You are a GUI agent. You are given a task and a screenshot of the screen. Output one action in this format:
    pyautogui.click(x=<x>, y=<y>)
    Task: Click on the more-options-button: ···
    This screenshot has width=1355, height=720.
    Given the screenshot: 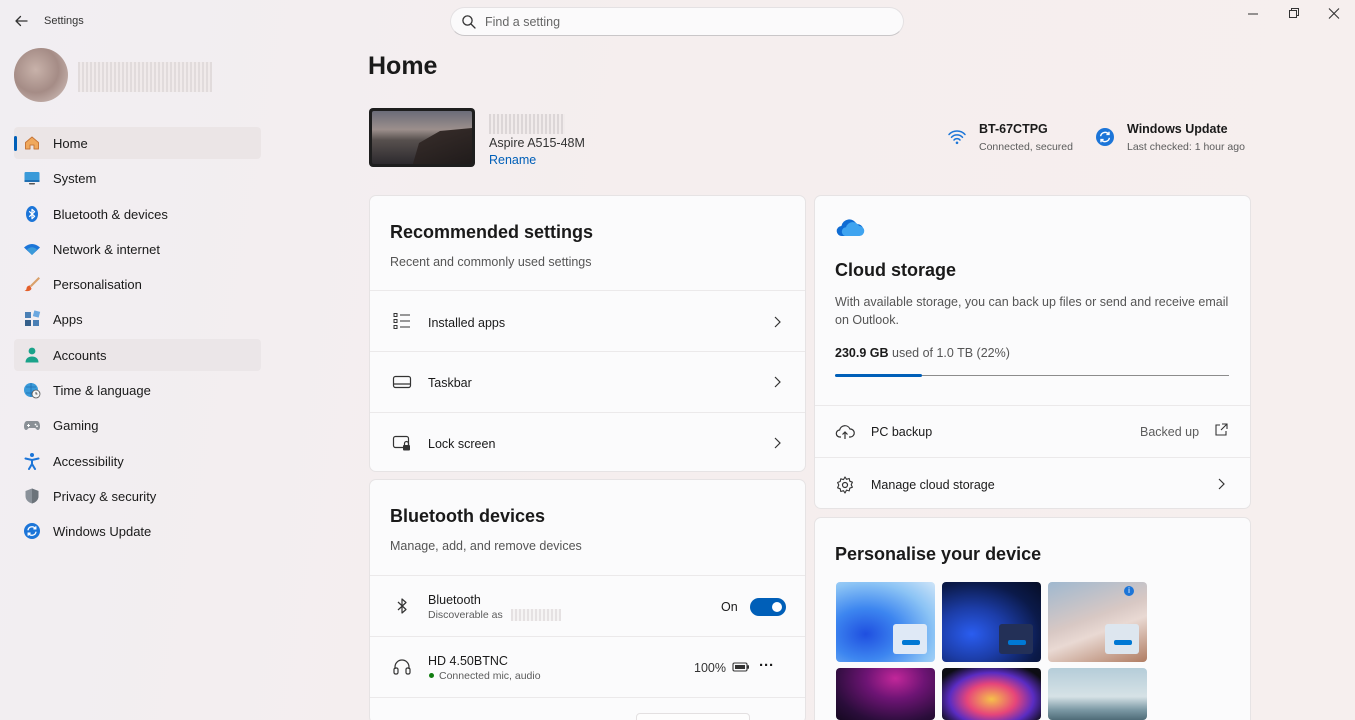 What is the action you would take?
    pyautogui.click(x=766, y=665)
    